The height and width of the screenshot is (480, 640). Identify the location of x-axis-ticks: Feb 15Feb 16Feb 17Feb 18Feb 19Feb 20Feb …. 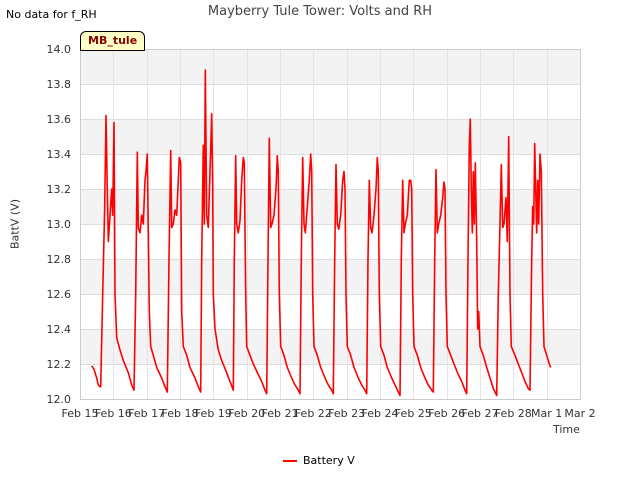
(329, 413).